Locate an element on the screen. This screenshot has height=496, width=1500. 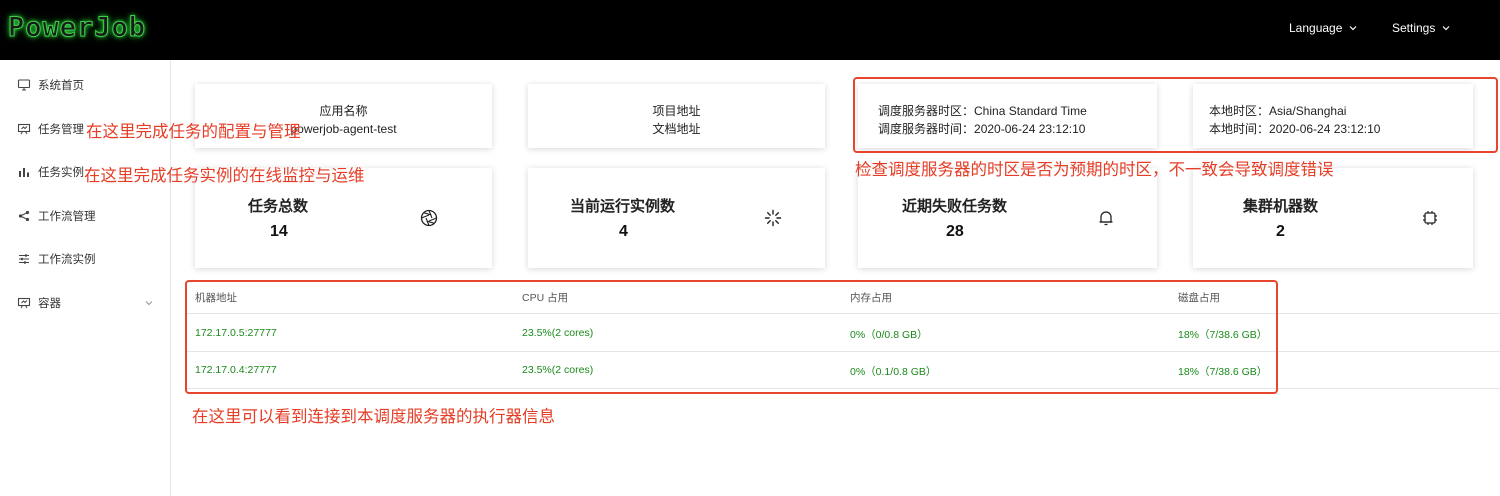
bar-chart-icon is located at coordinates (24, 172).